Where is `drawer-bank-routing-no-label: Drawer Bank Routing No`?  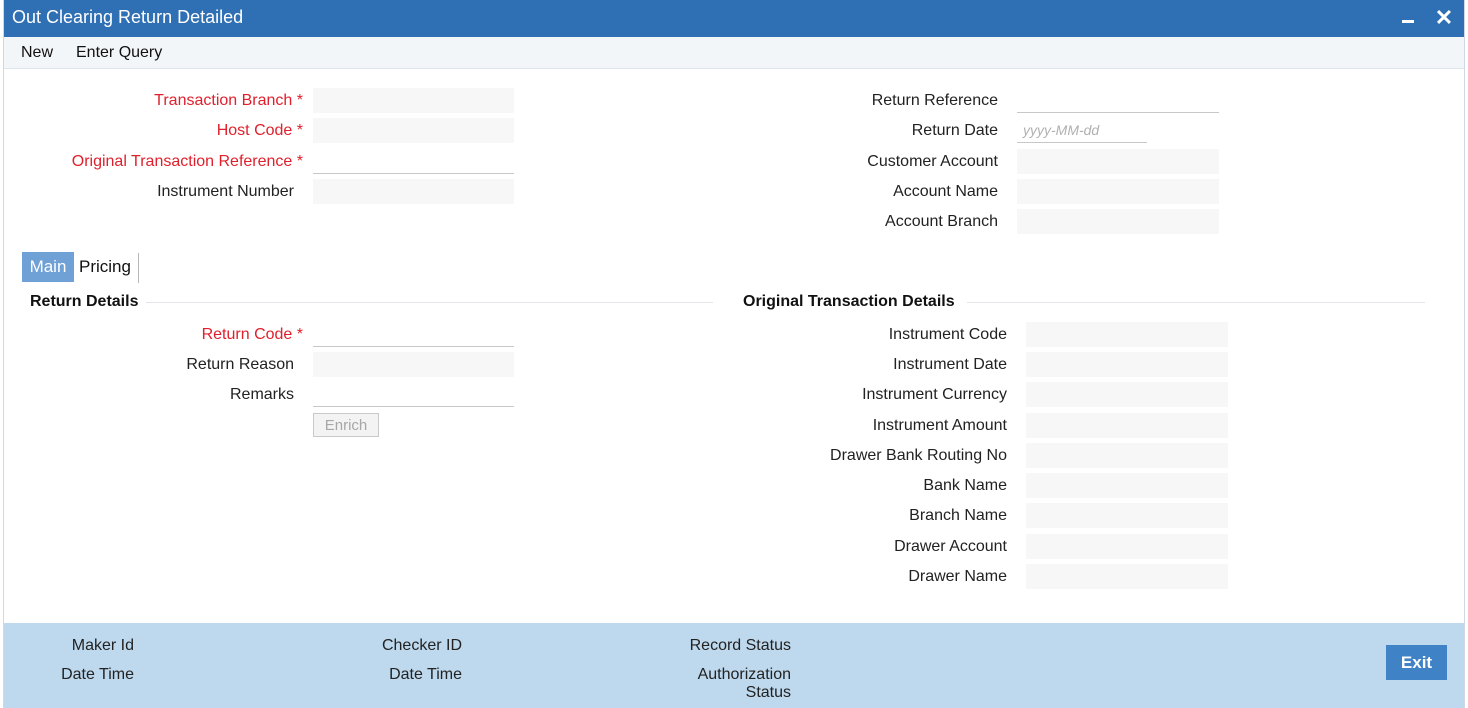
drawer-bank-routing-no-label: Drawer Bank Routing No is located at coordinates (918, 455).